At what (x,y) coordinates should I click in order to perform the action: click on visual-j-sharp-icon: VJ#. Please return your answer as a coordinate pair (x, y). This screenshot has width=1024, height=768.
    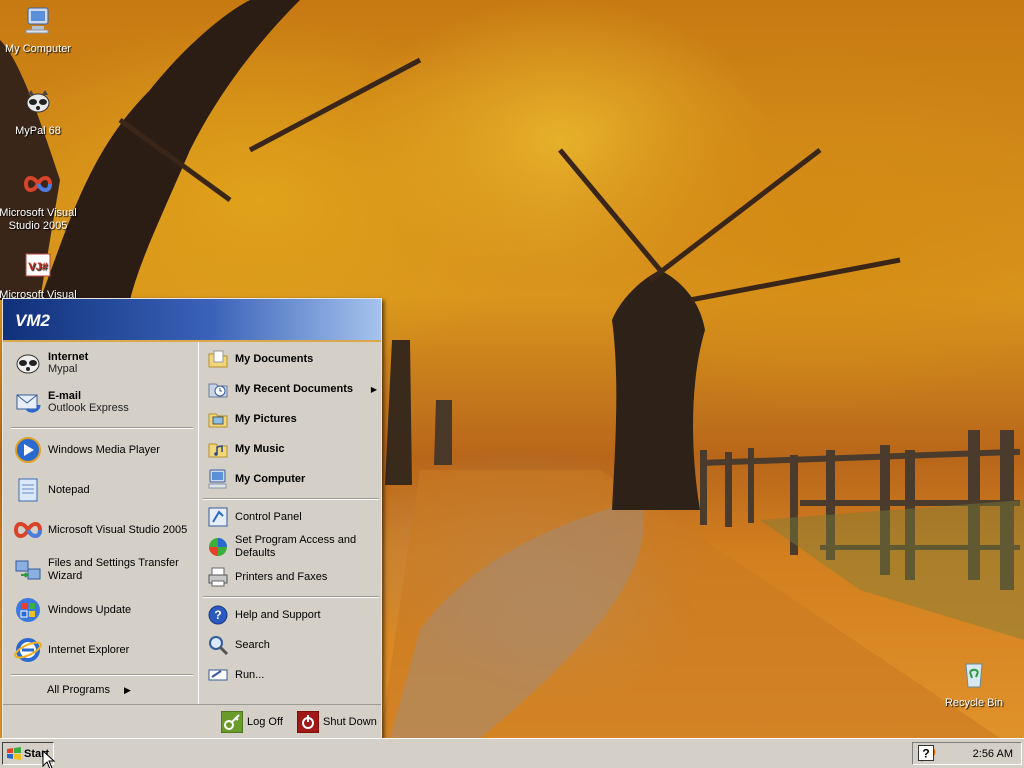
    Looking at the image, I should click on (38, 265).